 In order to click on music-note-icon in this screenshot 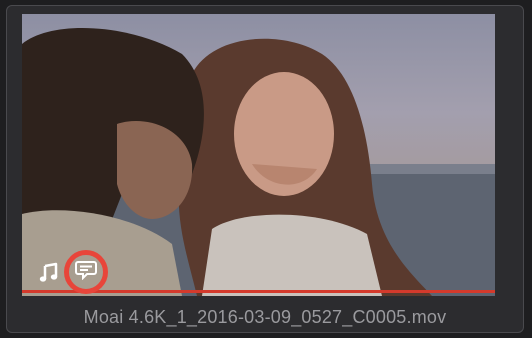, I will do `click(49, 273)`.